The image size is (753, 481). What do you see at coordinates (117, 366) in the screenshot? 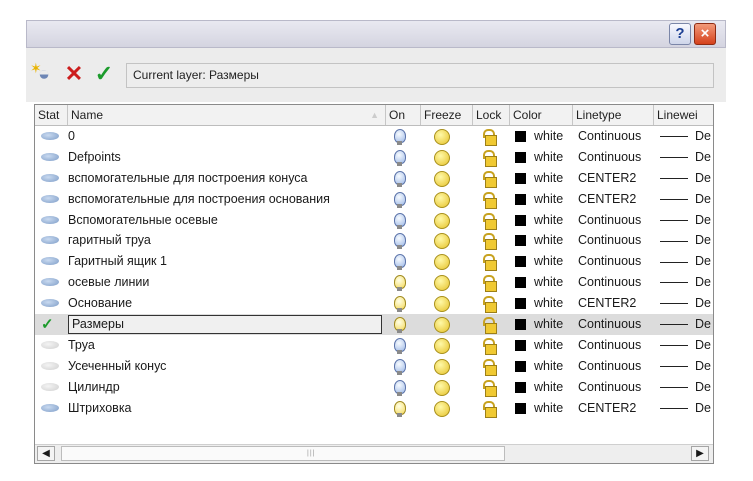
I see `name-cell: Усеченный конус` at bounding box center [117, 366].